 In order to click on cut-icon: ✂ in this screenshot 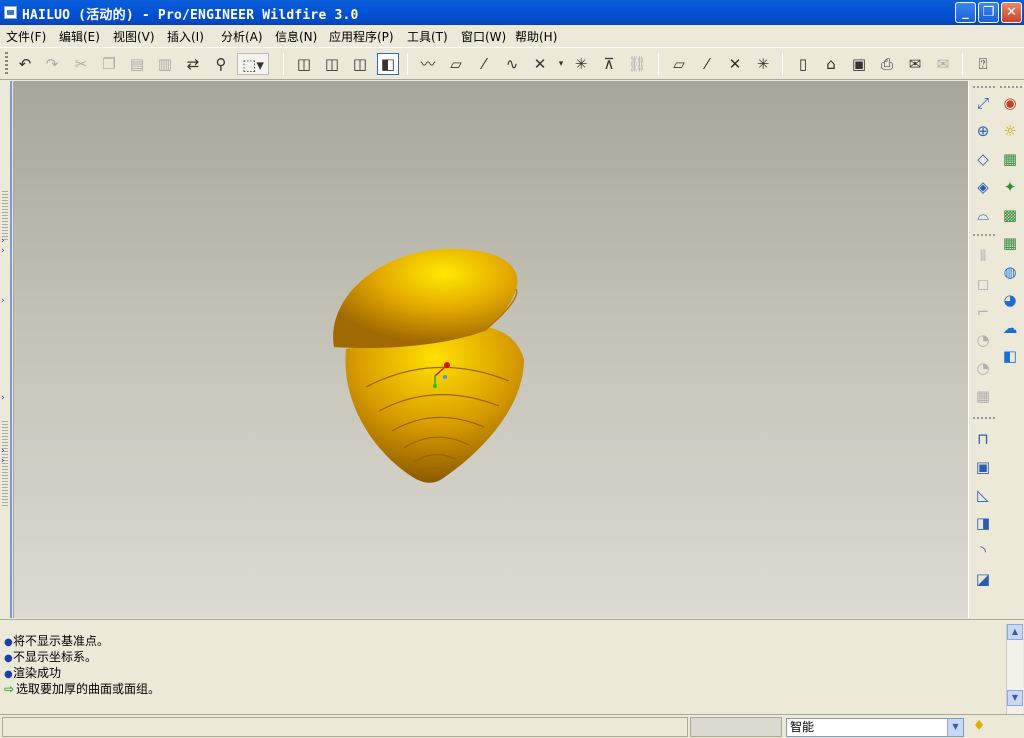, I will do `click(81, 64)`.